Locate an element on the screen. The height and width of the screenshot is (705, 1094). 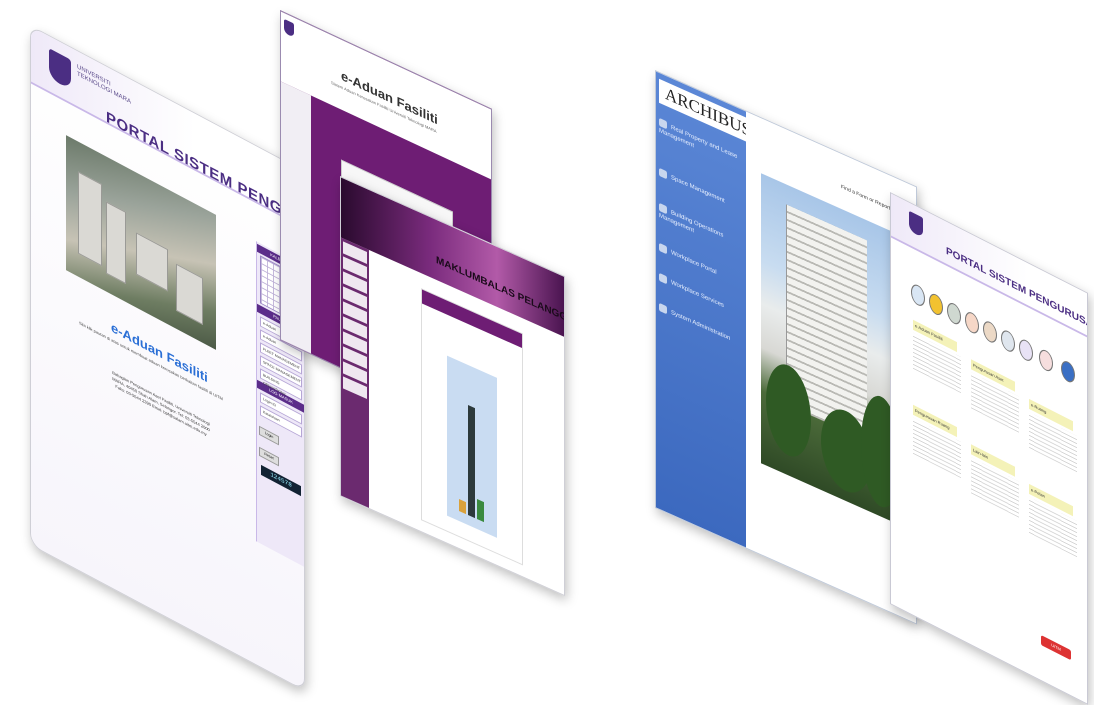
feedback-window: MAKLUMBALAS PELANGGAN is located at coordinates (452, 386).